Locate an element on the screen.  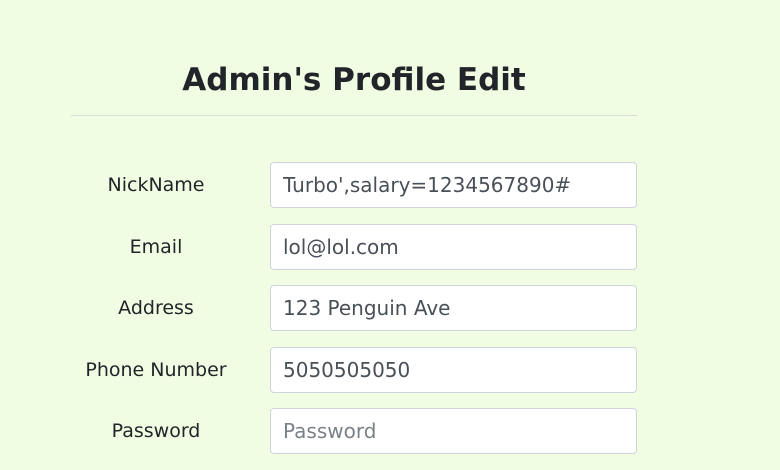
email-row: Email is located at coordinates (390, 247).